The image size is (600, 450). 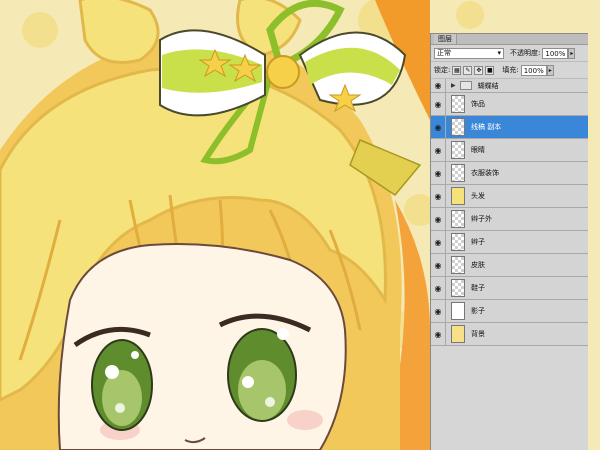 I want to click on layer-row: ◉ 眼睛, so click(x=509, y=150).